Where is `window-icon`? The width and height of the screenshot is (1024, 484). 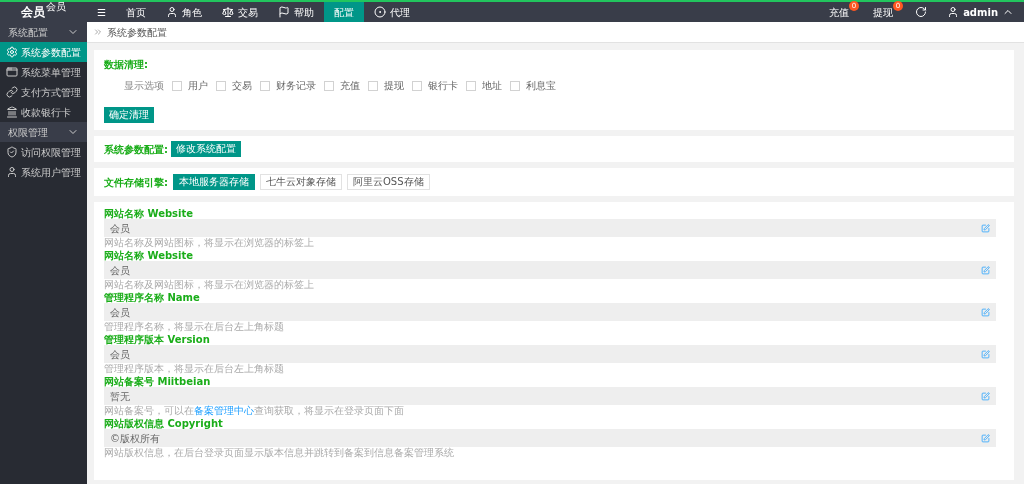
window-icon is located at coordinates (12, 72).